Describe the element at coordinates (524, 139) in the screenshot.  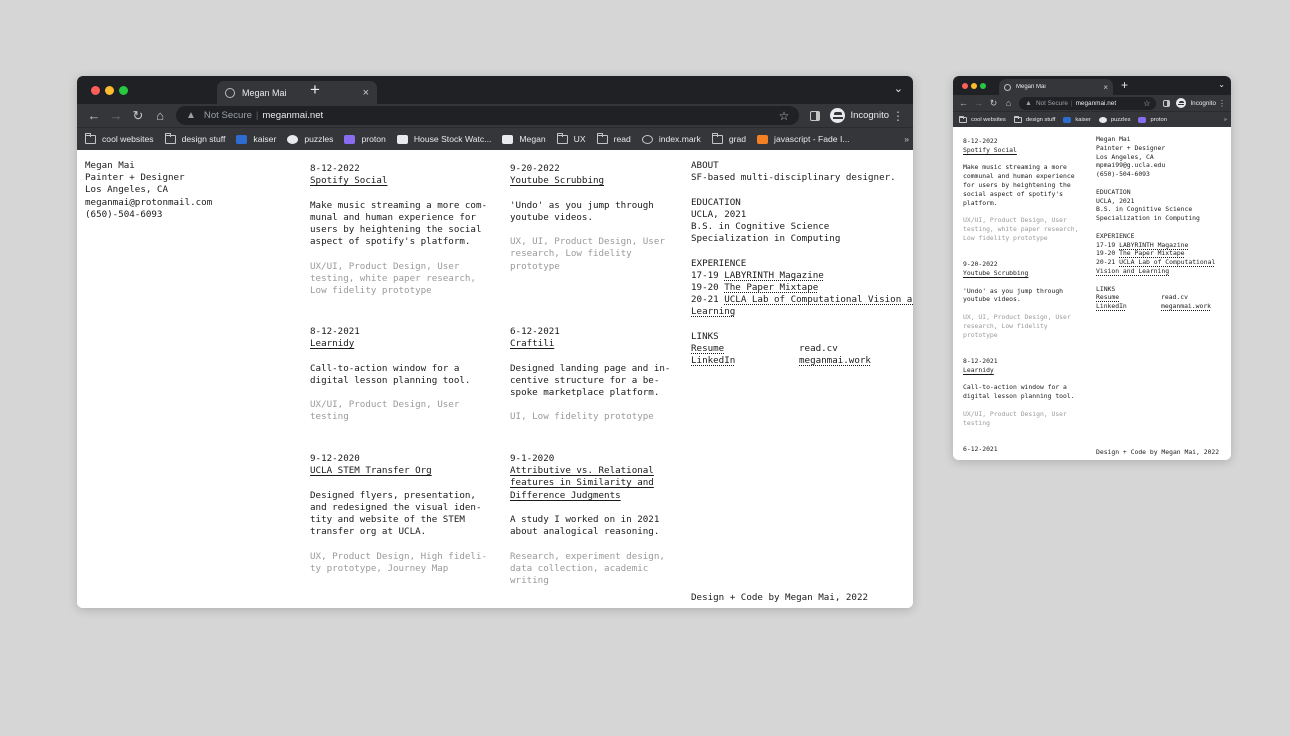
I see `bookmark-item: Megan` at that location.